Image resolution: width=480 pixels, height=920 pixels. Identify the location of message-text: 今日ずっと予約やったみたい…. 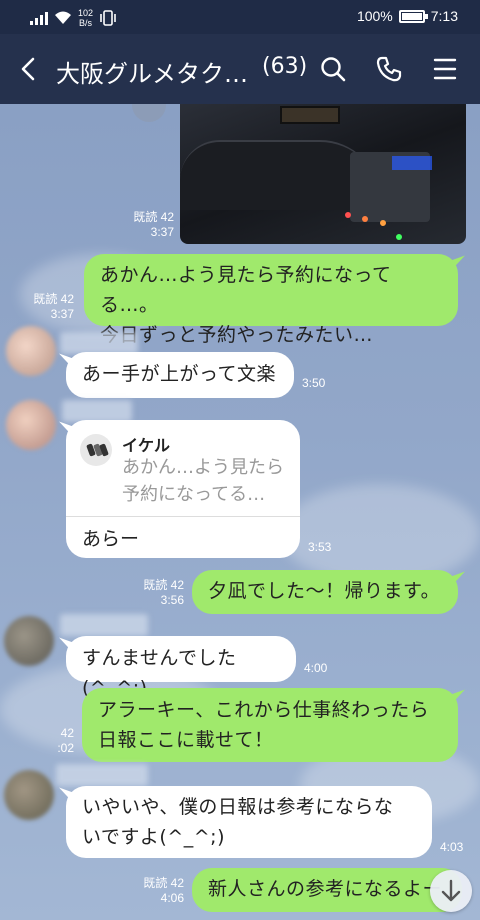
(237, 335).